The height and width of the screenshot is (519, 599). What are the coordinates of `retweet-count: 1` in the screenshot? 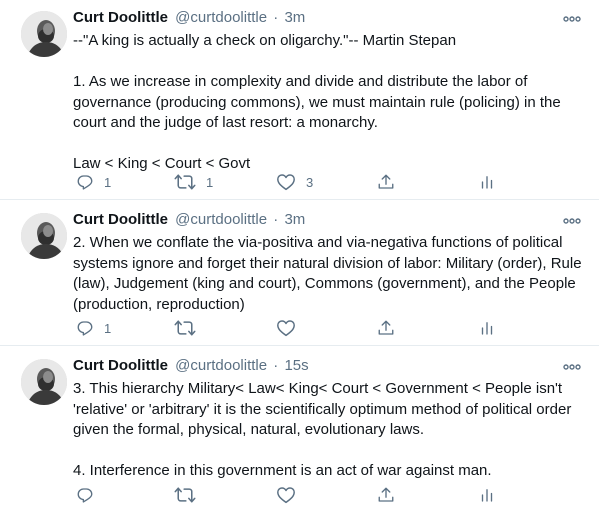 It's located at (210, 182).